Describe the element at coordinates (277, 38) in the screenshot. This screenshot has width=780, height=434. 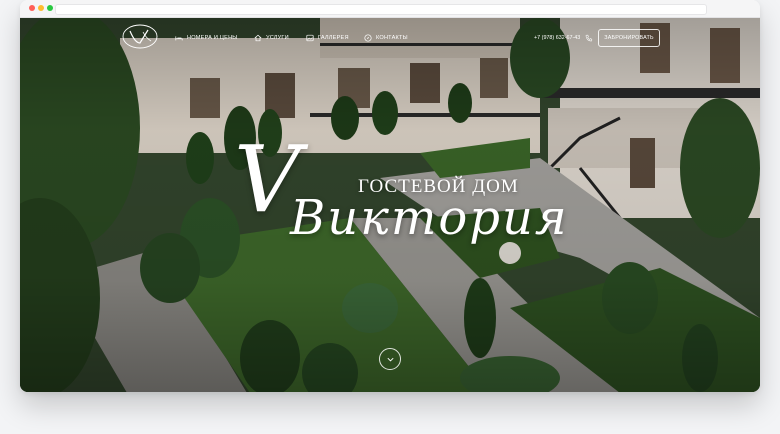
I see `nav-services-label: УСЛУГИ` at that location.